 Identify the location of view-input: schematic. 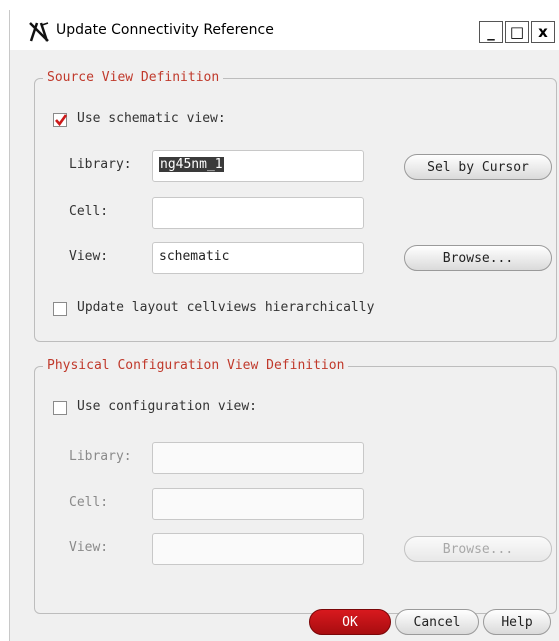
(258, 258).